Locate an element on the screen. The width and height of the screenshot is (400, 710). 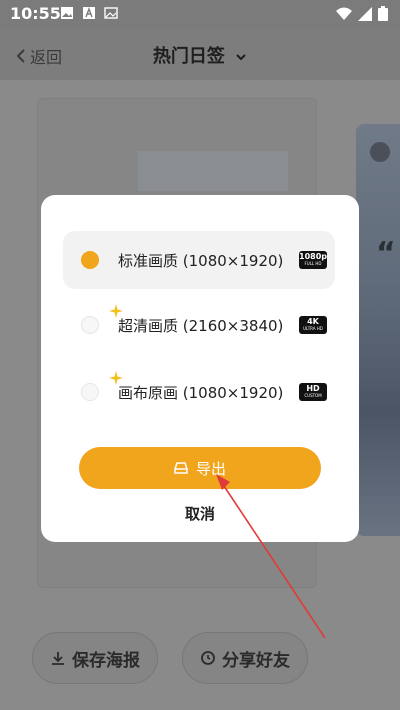
fullhd-badge-icon: 1080p FULL HD is located at coordinates (313, 260).